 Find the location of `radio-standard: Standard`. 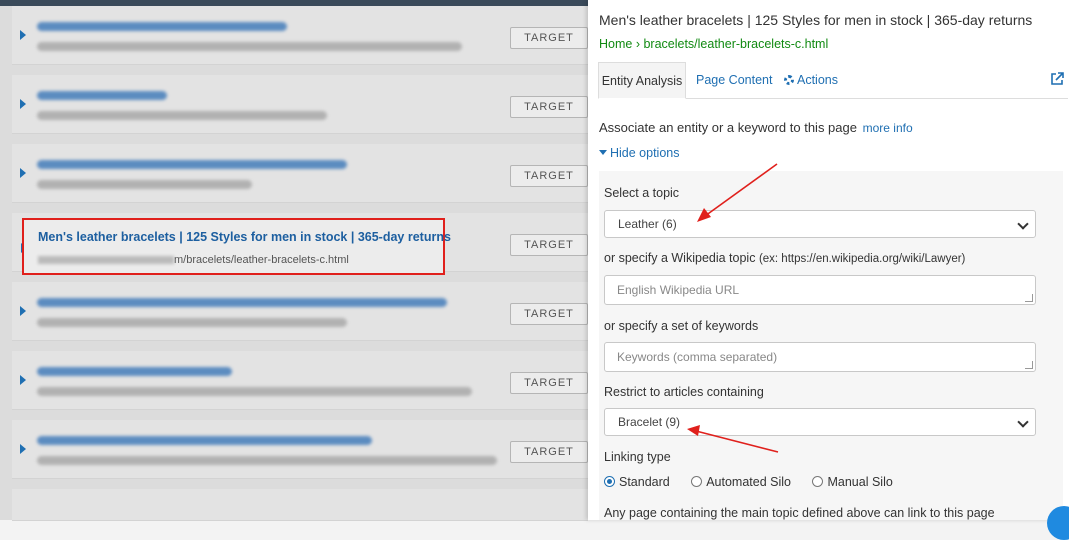

radio-standard: Standard is located at coordinates (637, 482).